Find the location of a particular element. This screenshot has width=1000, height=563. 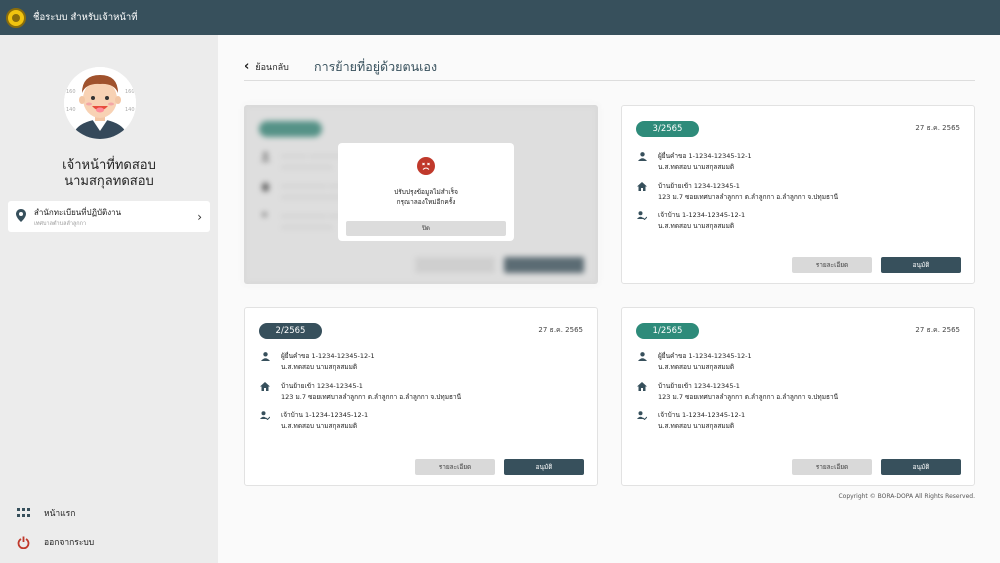

app-logo is located at coordinates (16, 17).